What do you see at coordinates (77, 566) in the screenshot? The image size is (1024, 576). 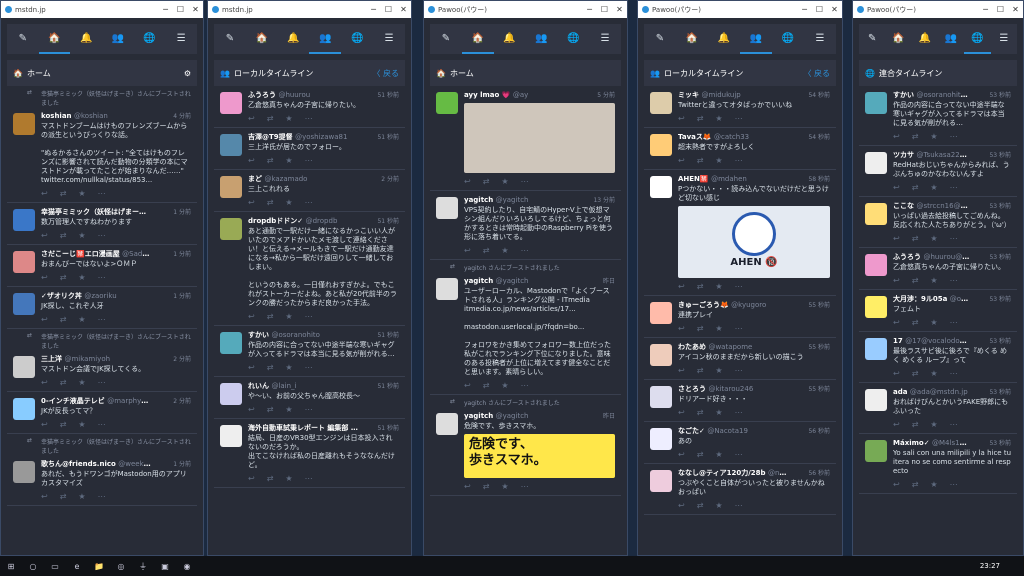 I see `edge-icon: e` at bounding box center [77, 566].